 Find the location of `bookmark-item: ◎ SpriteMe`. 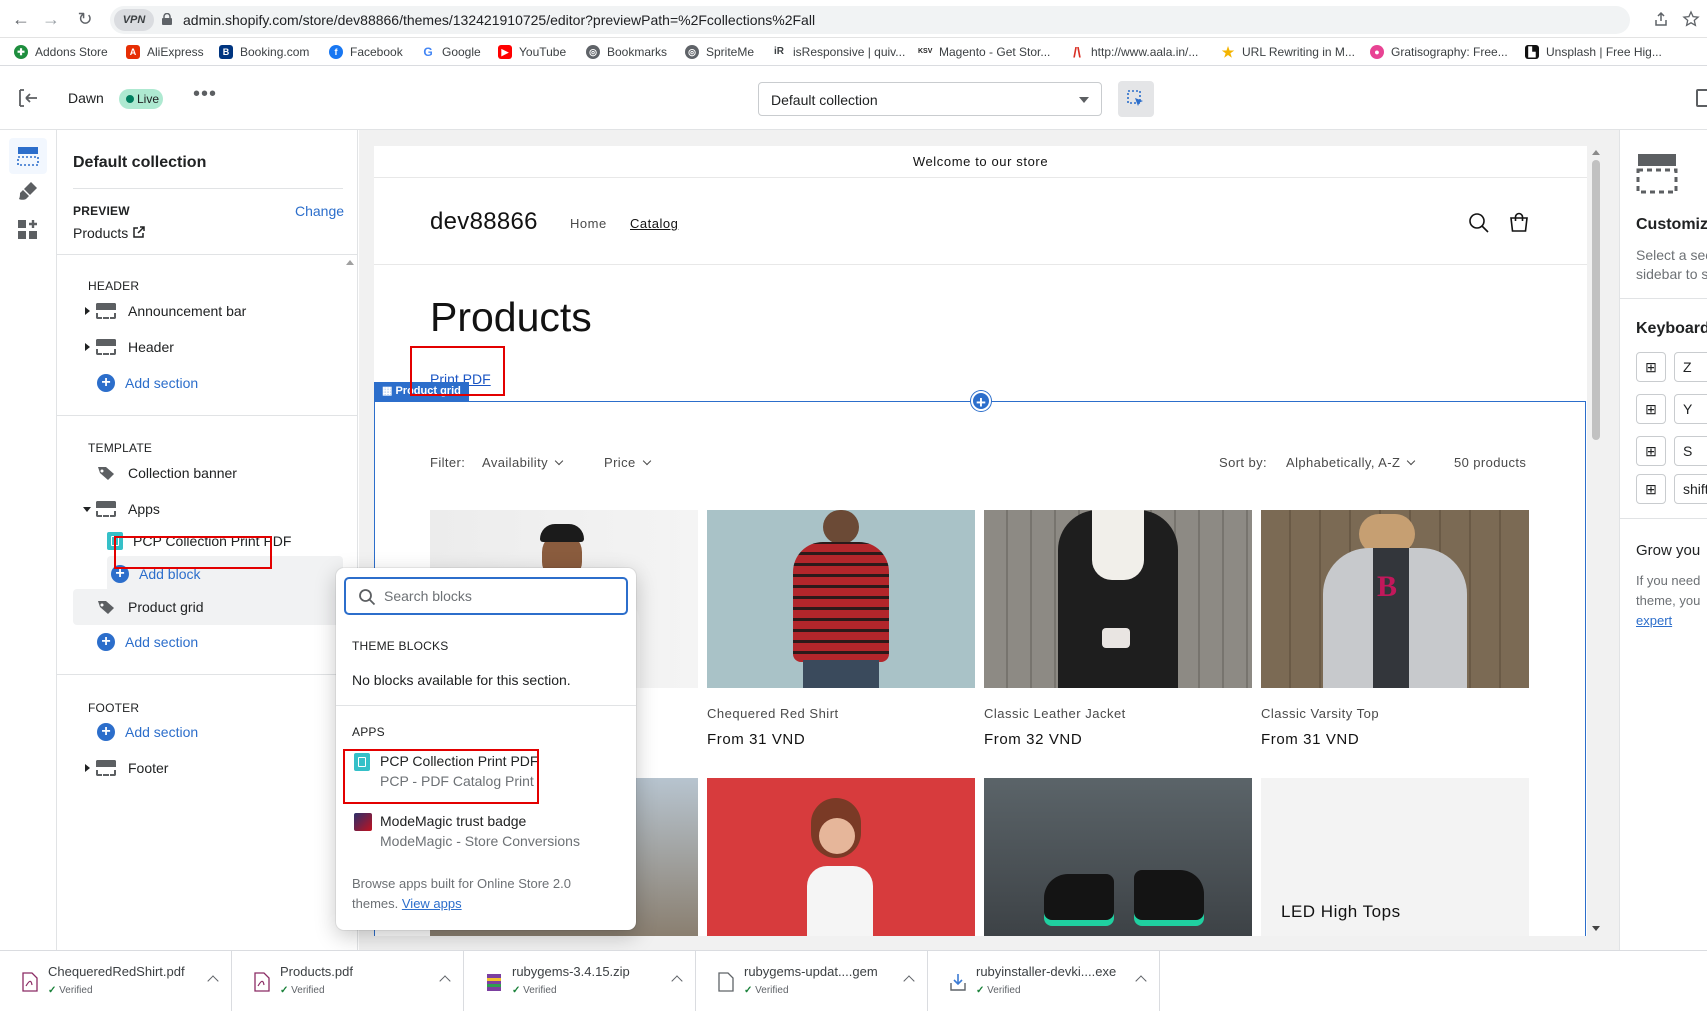

bookmark-item: ◎ SpriteMe is located at coordinates (719, 52).